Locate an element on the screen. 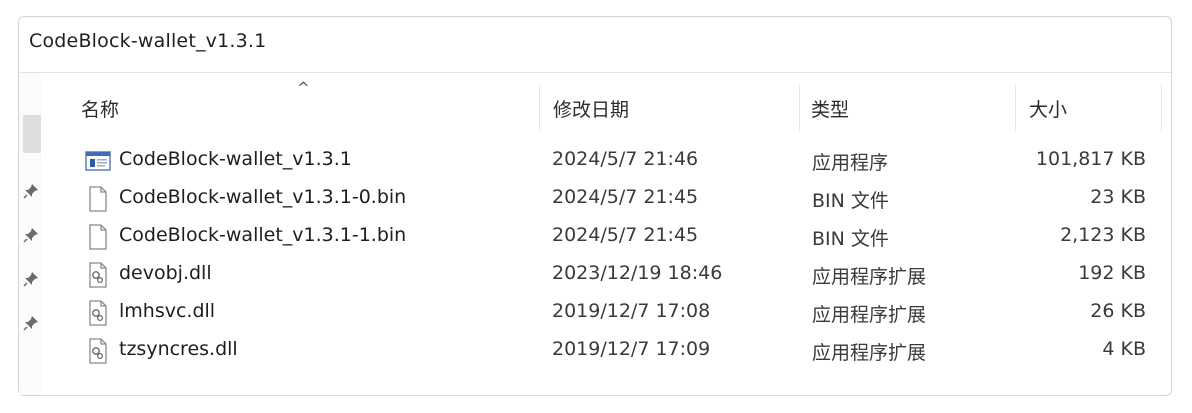 This screenshot has width=1192, height=413. file-size: 101,817 KB is located at coordinates (1090, 159).